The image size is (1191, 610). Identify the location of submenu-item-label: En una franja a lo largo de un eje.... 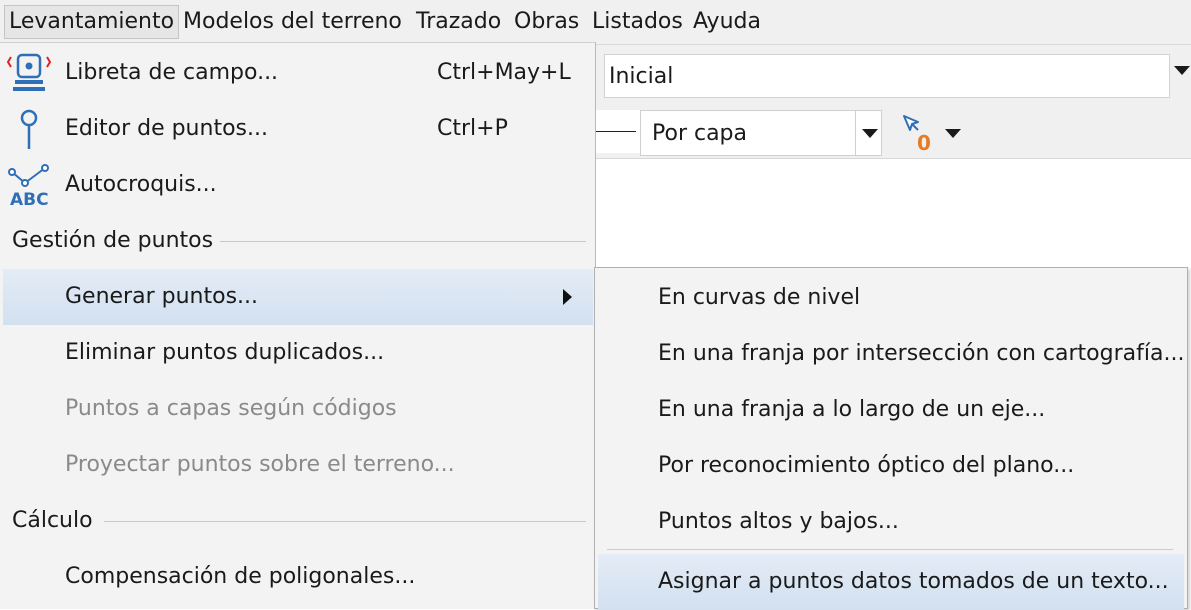
(852, 409).